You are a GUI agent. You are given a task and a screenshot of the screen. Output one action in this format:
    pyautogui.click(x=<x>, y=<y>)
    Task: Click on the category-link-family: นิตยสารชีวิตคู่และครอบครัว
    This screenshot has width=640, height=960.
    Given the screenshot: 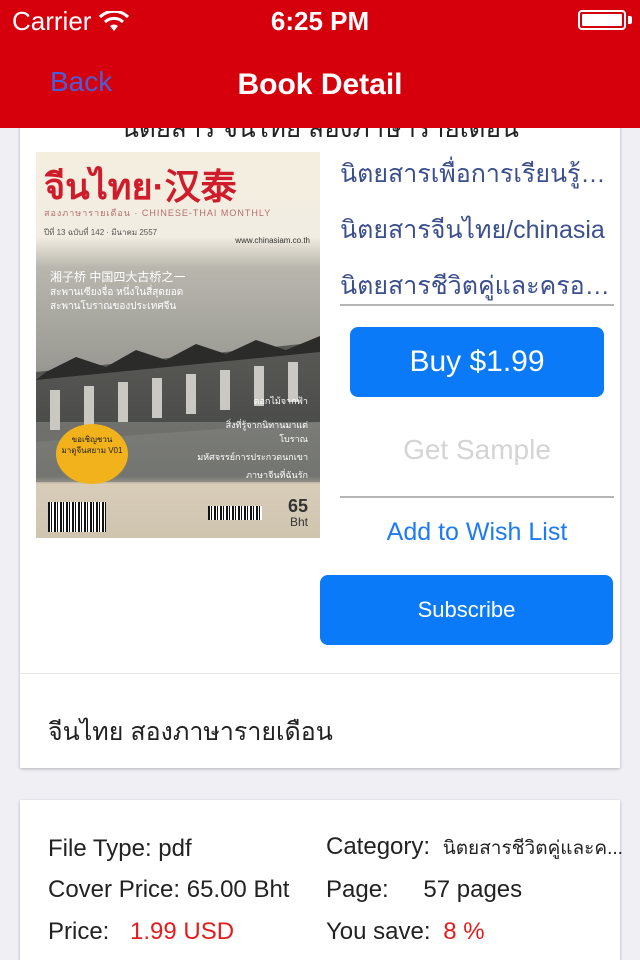 What is the action you would take?
    pyautogui.click(x=480, y=292)
    